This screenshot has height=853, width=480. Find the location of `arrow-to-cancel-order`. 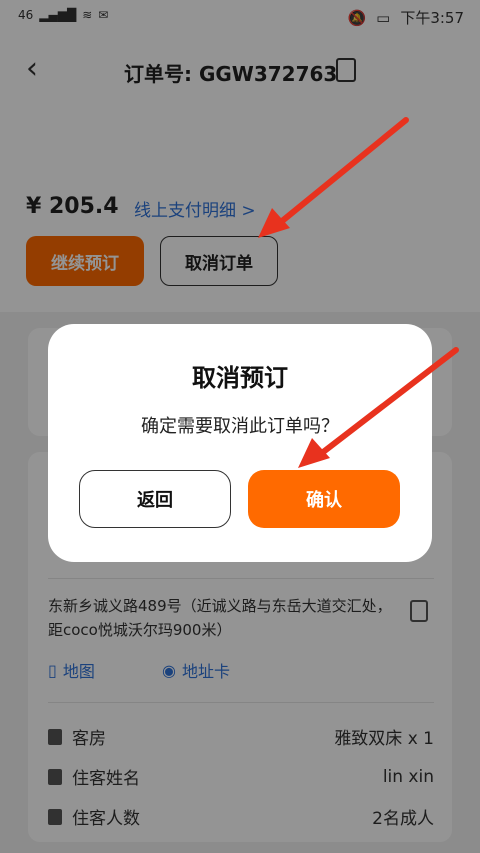

arrow-to-cancel-order is located at coordinates (333, 177).